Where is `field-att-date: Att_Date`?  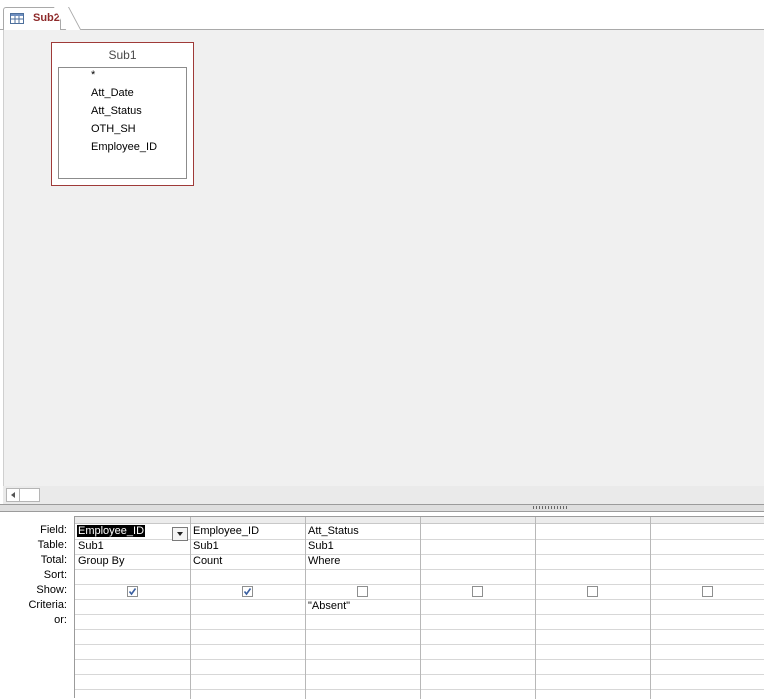
field-att-date: Att_Date is located at coordinates (112, 93).